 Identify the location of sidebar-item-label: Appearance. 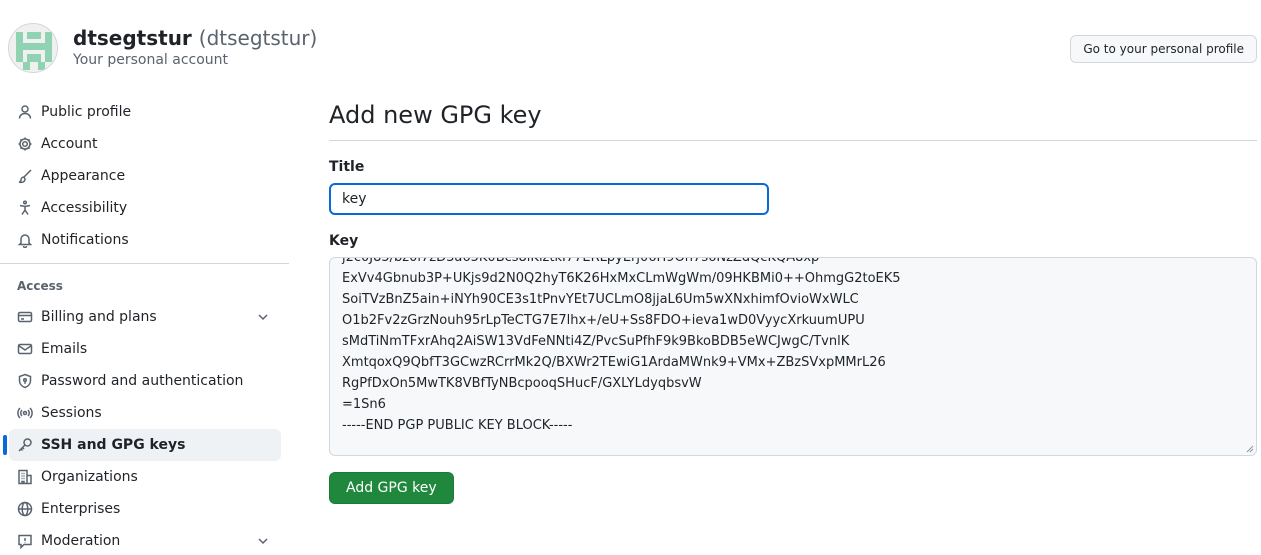
(83, 176).